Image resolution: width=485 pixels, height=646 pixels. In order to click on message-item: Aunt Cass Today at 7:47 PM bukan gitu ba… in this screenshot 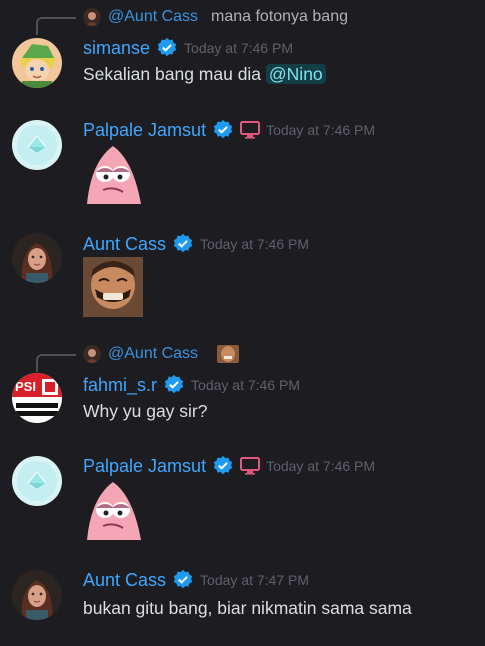, I will do `click(242, 600)`.